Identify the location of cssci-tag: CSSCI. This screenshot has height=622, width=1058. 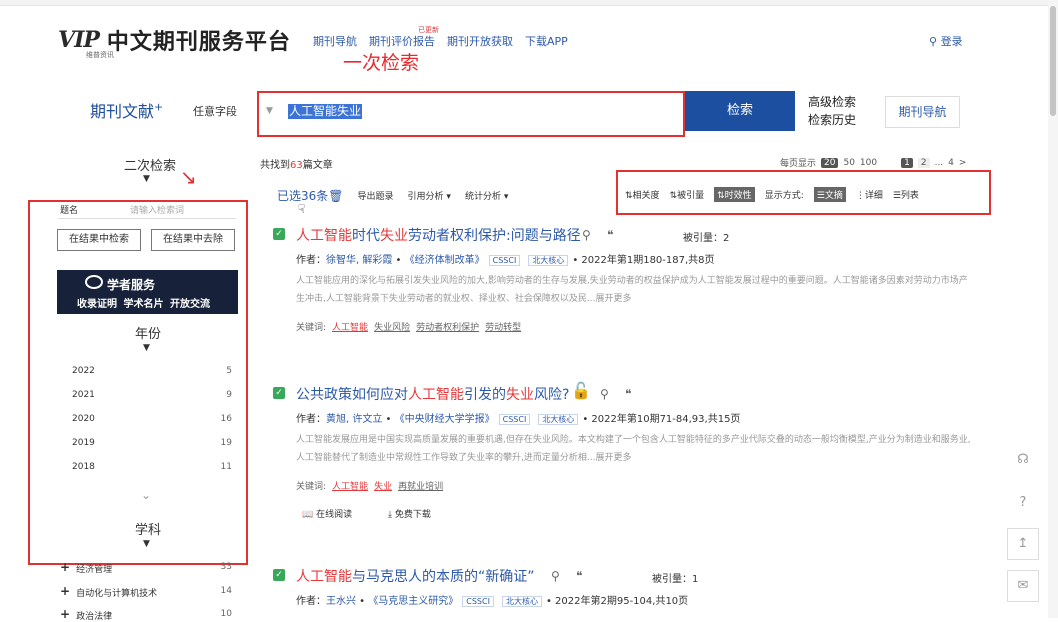
(514, 419).